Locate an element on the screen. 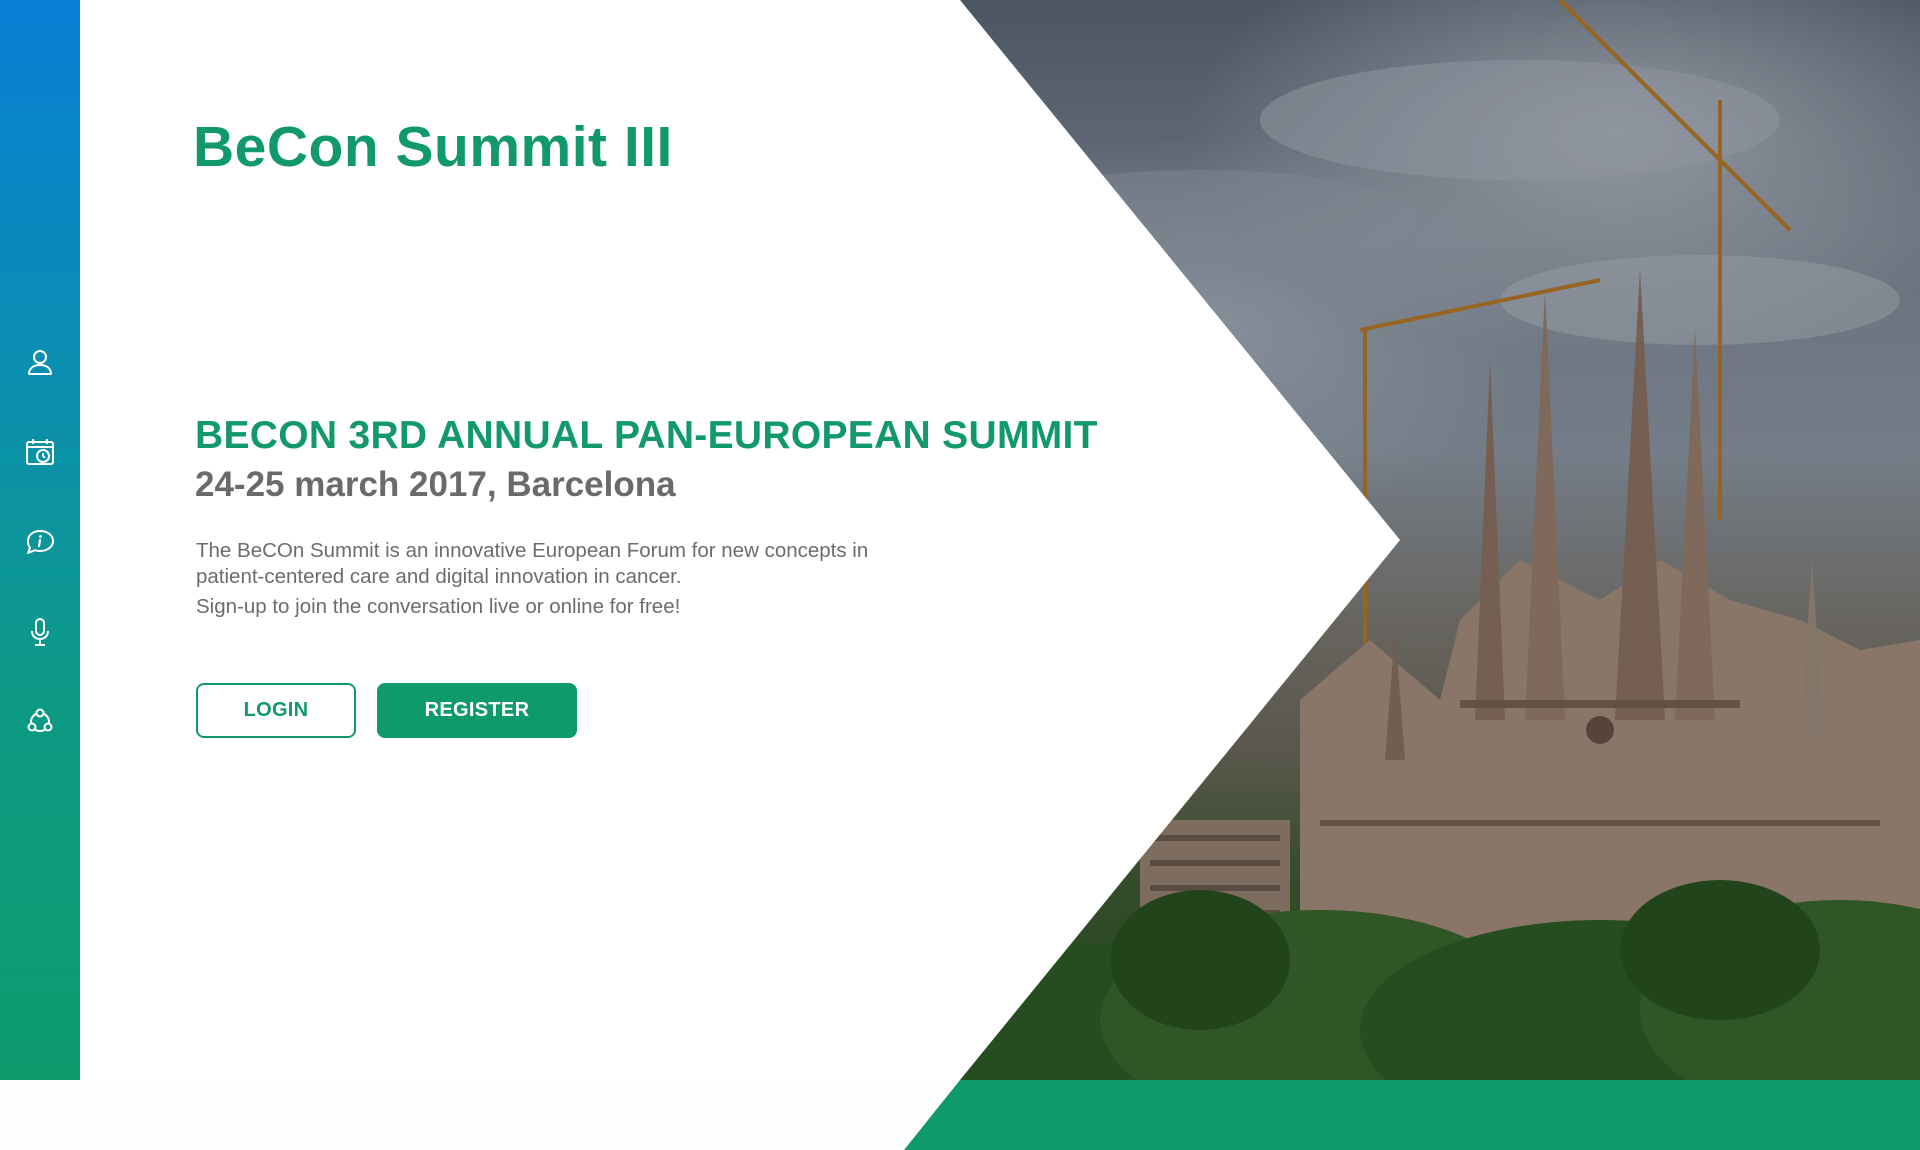 The image size is (1920, 1150). register-button: REGISTER is located at coordinates (477, 710).